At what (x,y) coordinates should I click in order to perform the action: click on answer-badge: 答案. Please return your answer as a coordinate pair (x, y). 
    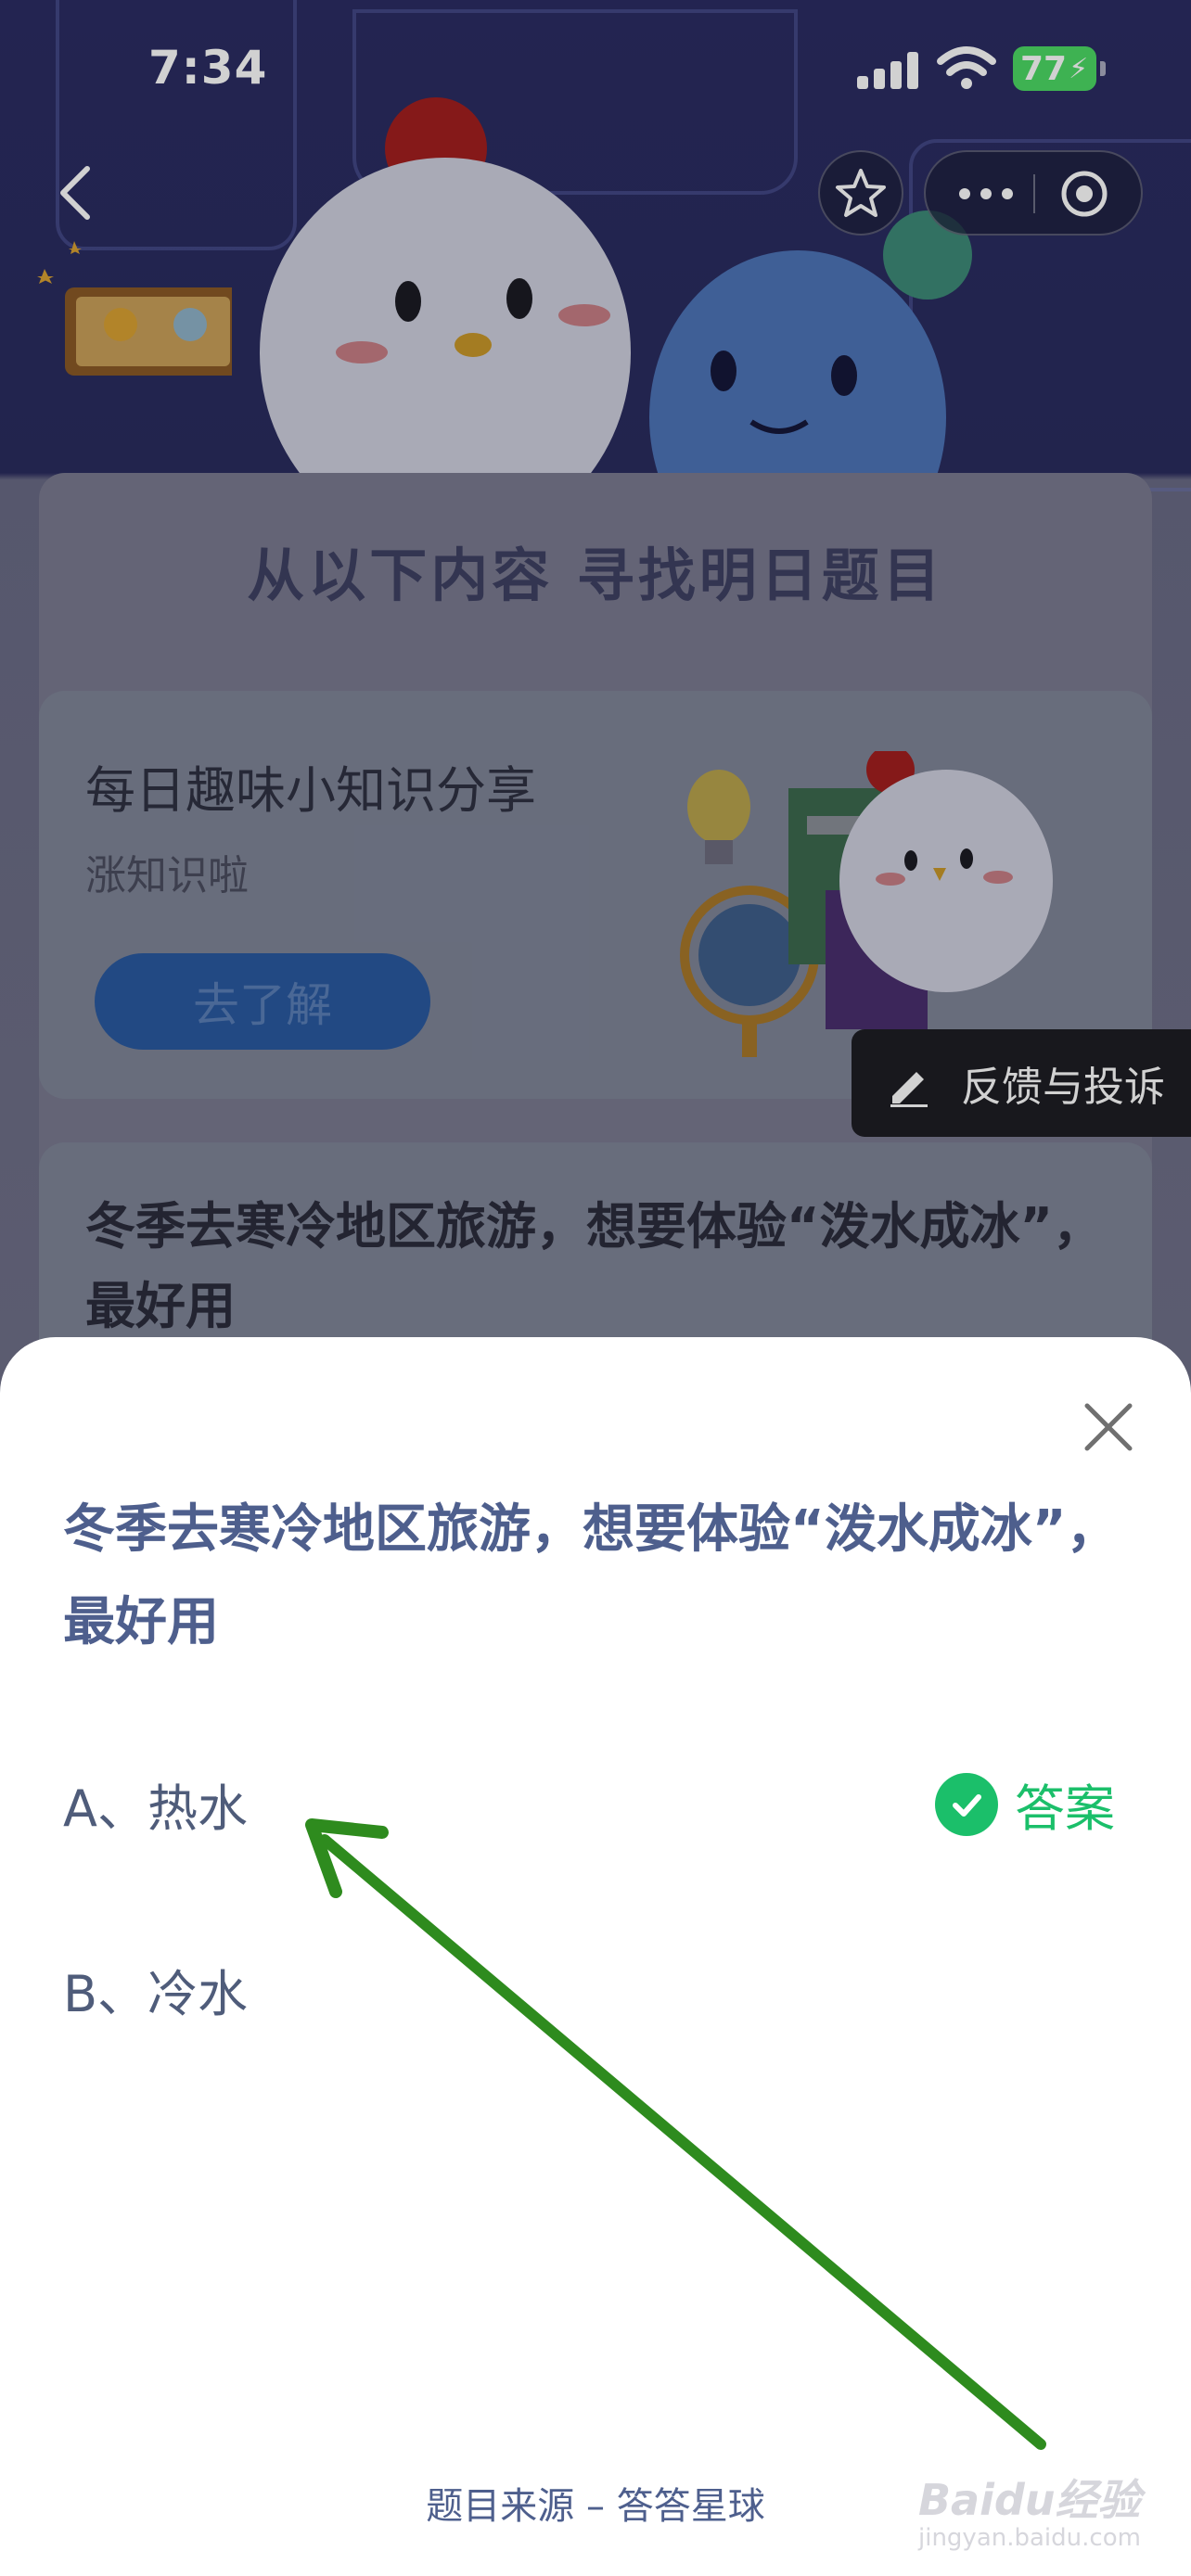
    Looking at the image, I should click on (1025, 1804).